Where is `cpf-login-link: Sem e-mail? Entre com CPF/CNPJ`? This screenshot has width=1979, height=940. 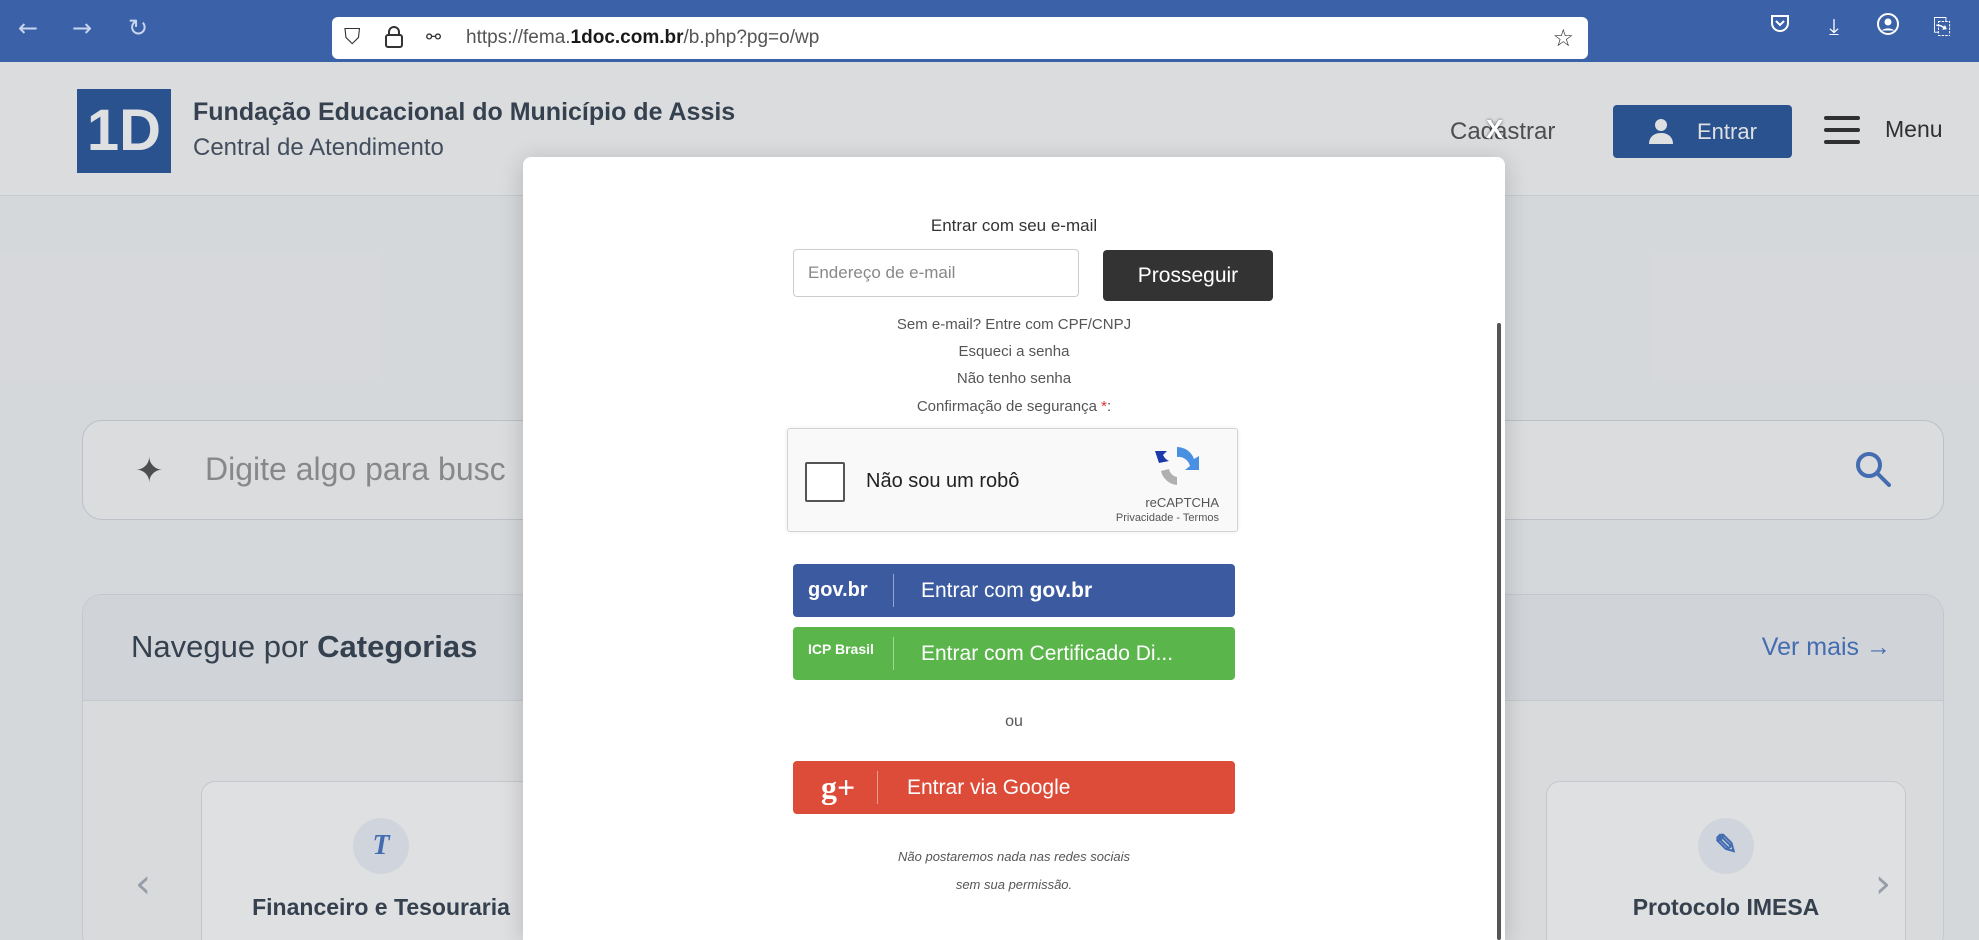 cpf-login-link: Sem e-mail? Entre com CPF/CNPJ is located at coordinates (1014, 324).